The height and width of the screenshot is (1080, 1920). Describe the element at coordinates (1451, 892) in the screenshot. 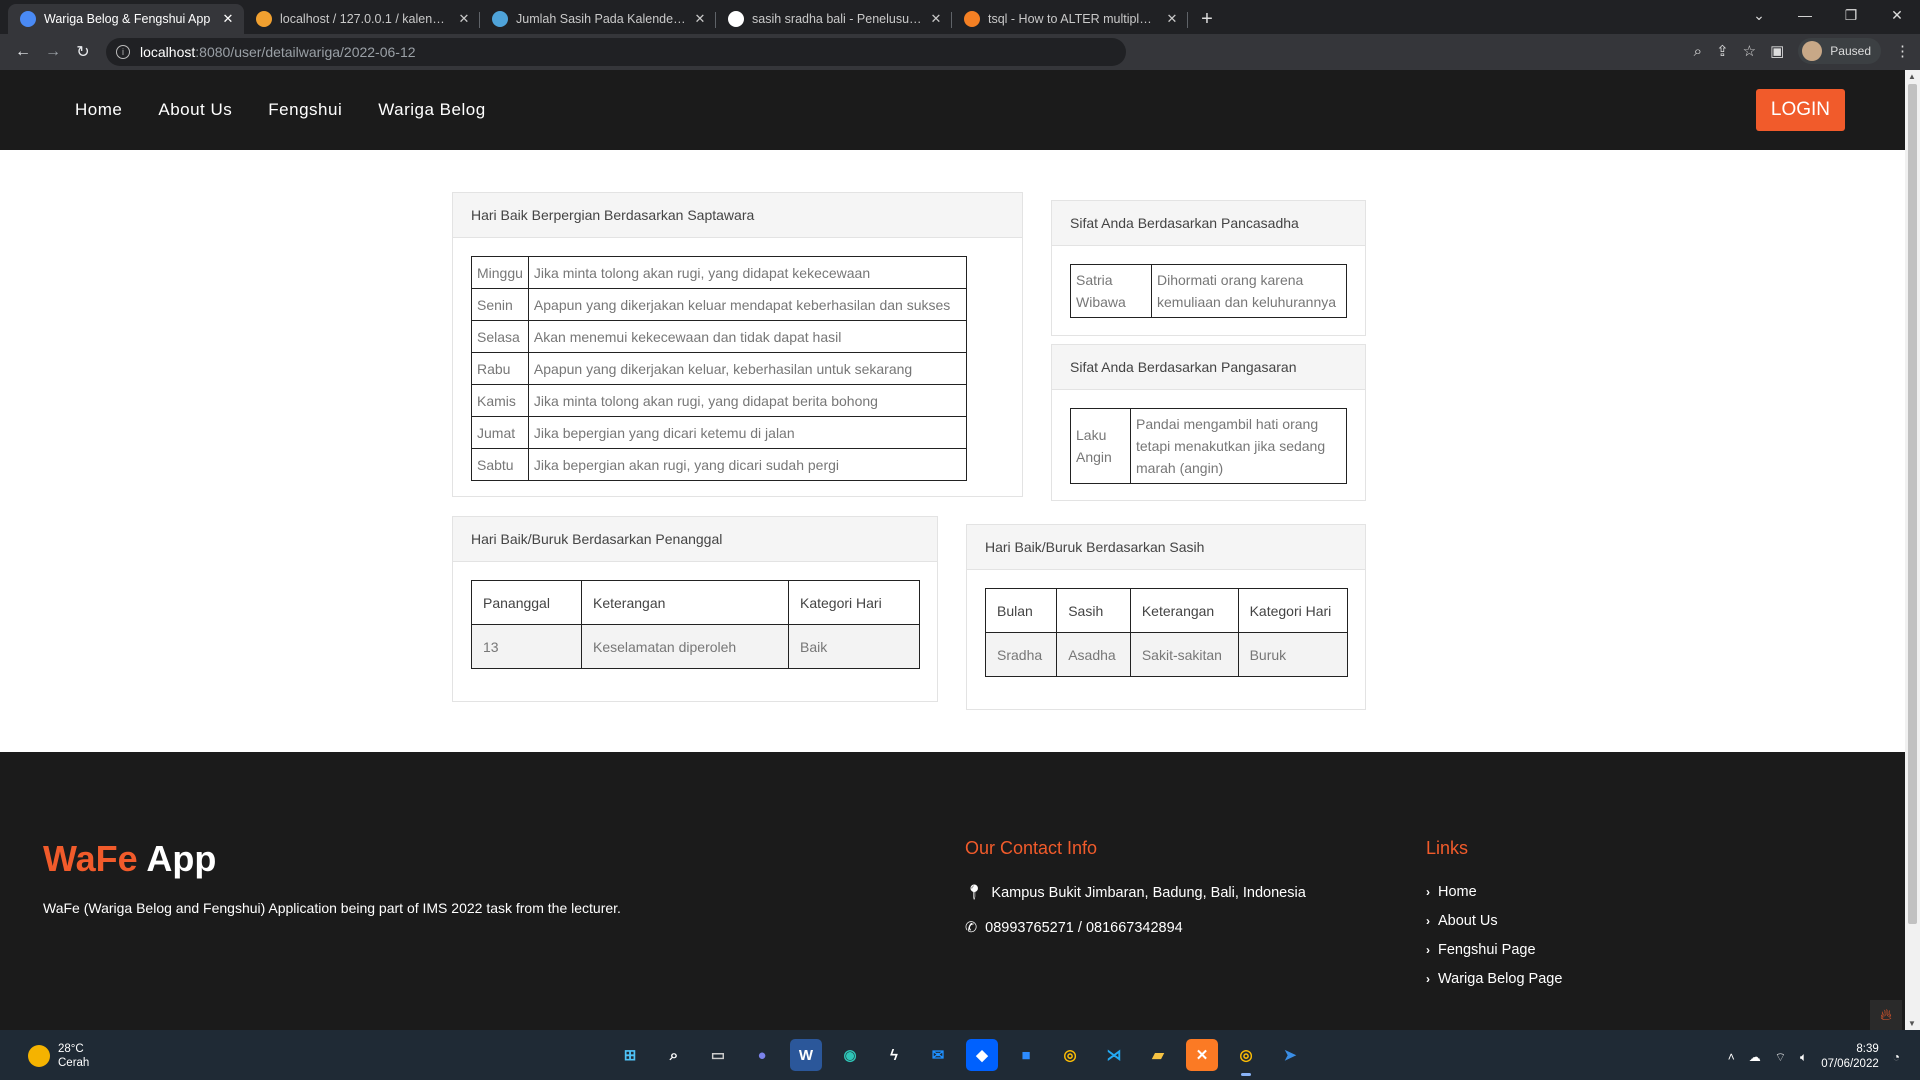

I see `footer-link-home: › Home` at that location.